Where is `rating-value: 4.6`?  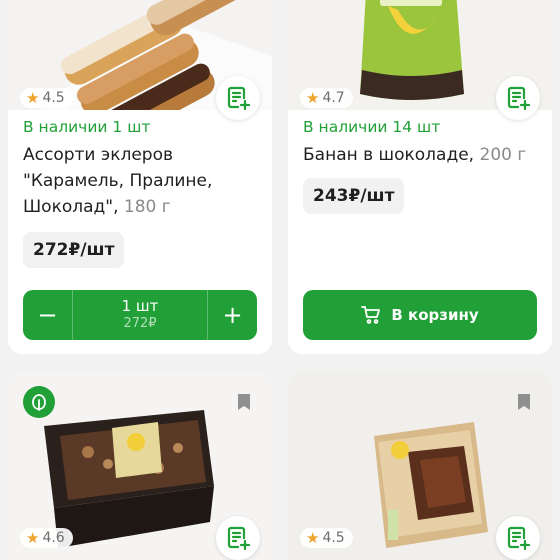
rating-value: 4.6 is located at coordinates (53, 538).